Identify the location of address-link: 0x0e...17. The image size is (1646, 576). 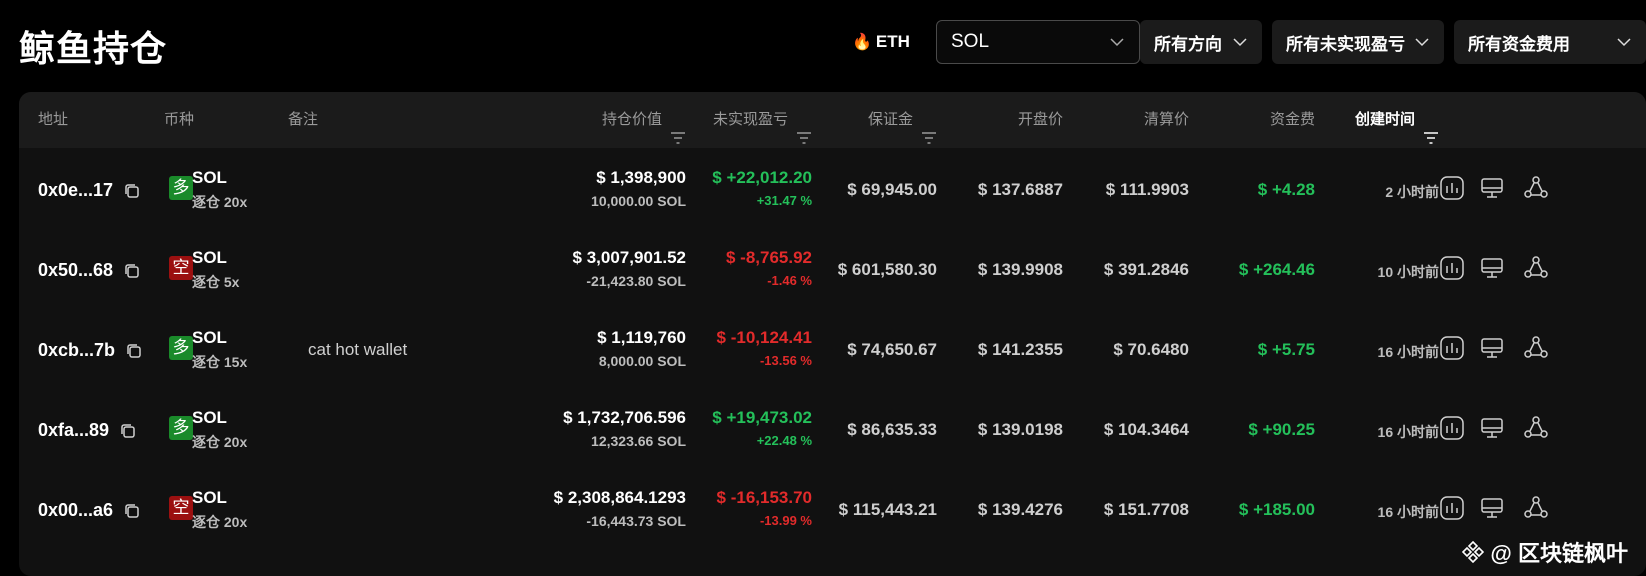
(89, 190).